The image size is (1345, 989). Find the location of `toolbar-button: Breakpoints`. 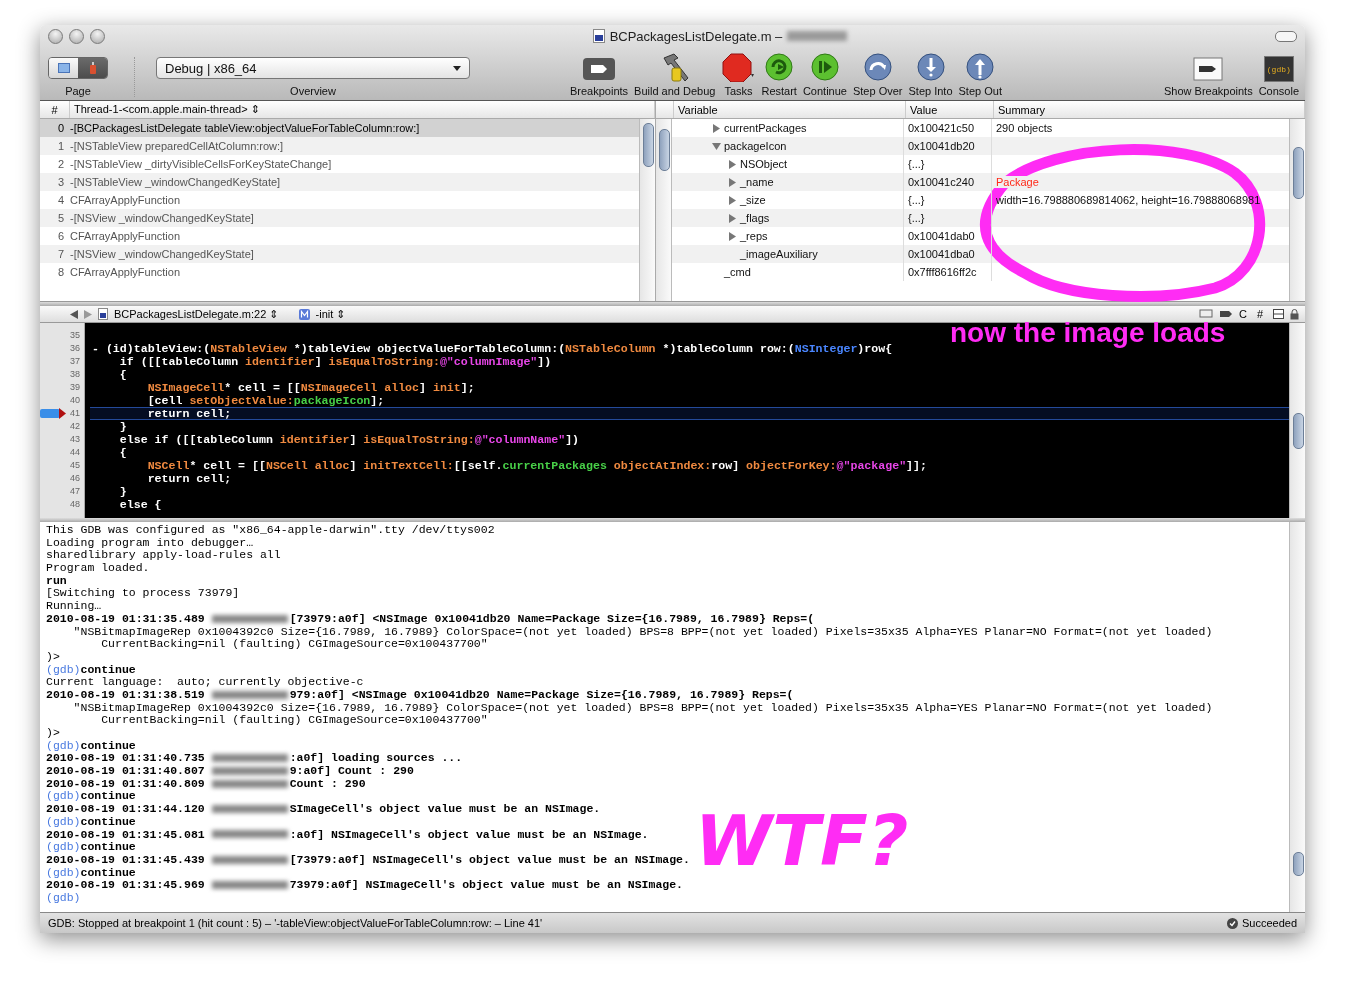

toolbar-button: Breakpoints is located at coordinates (599, 76).